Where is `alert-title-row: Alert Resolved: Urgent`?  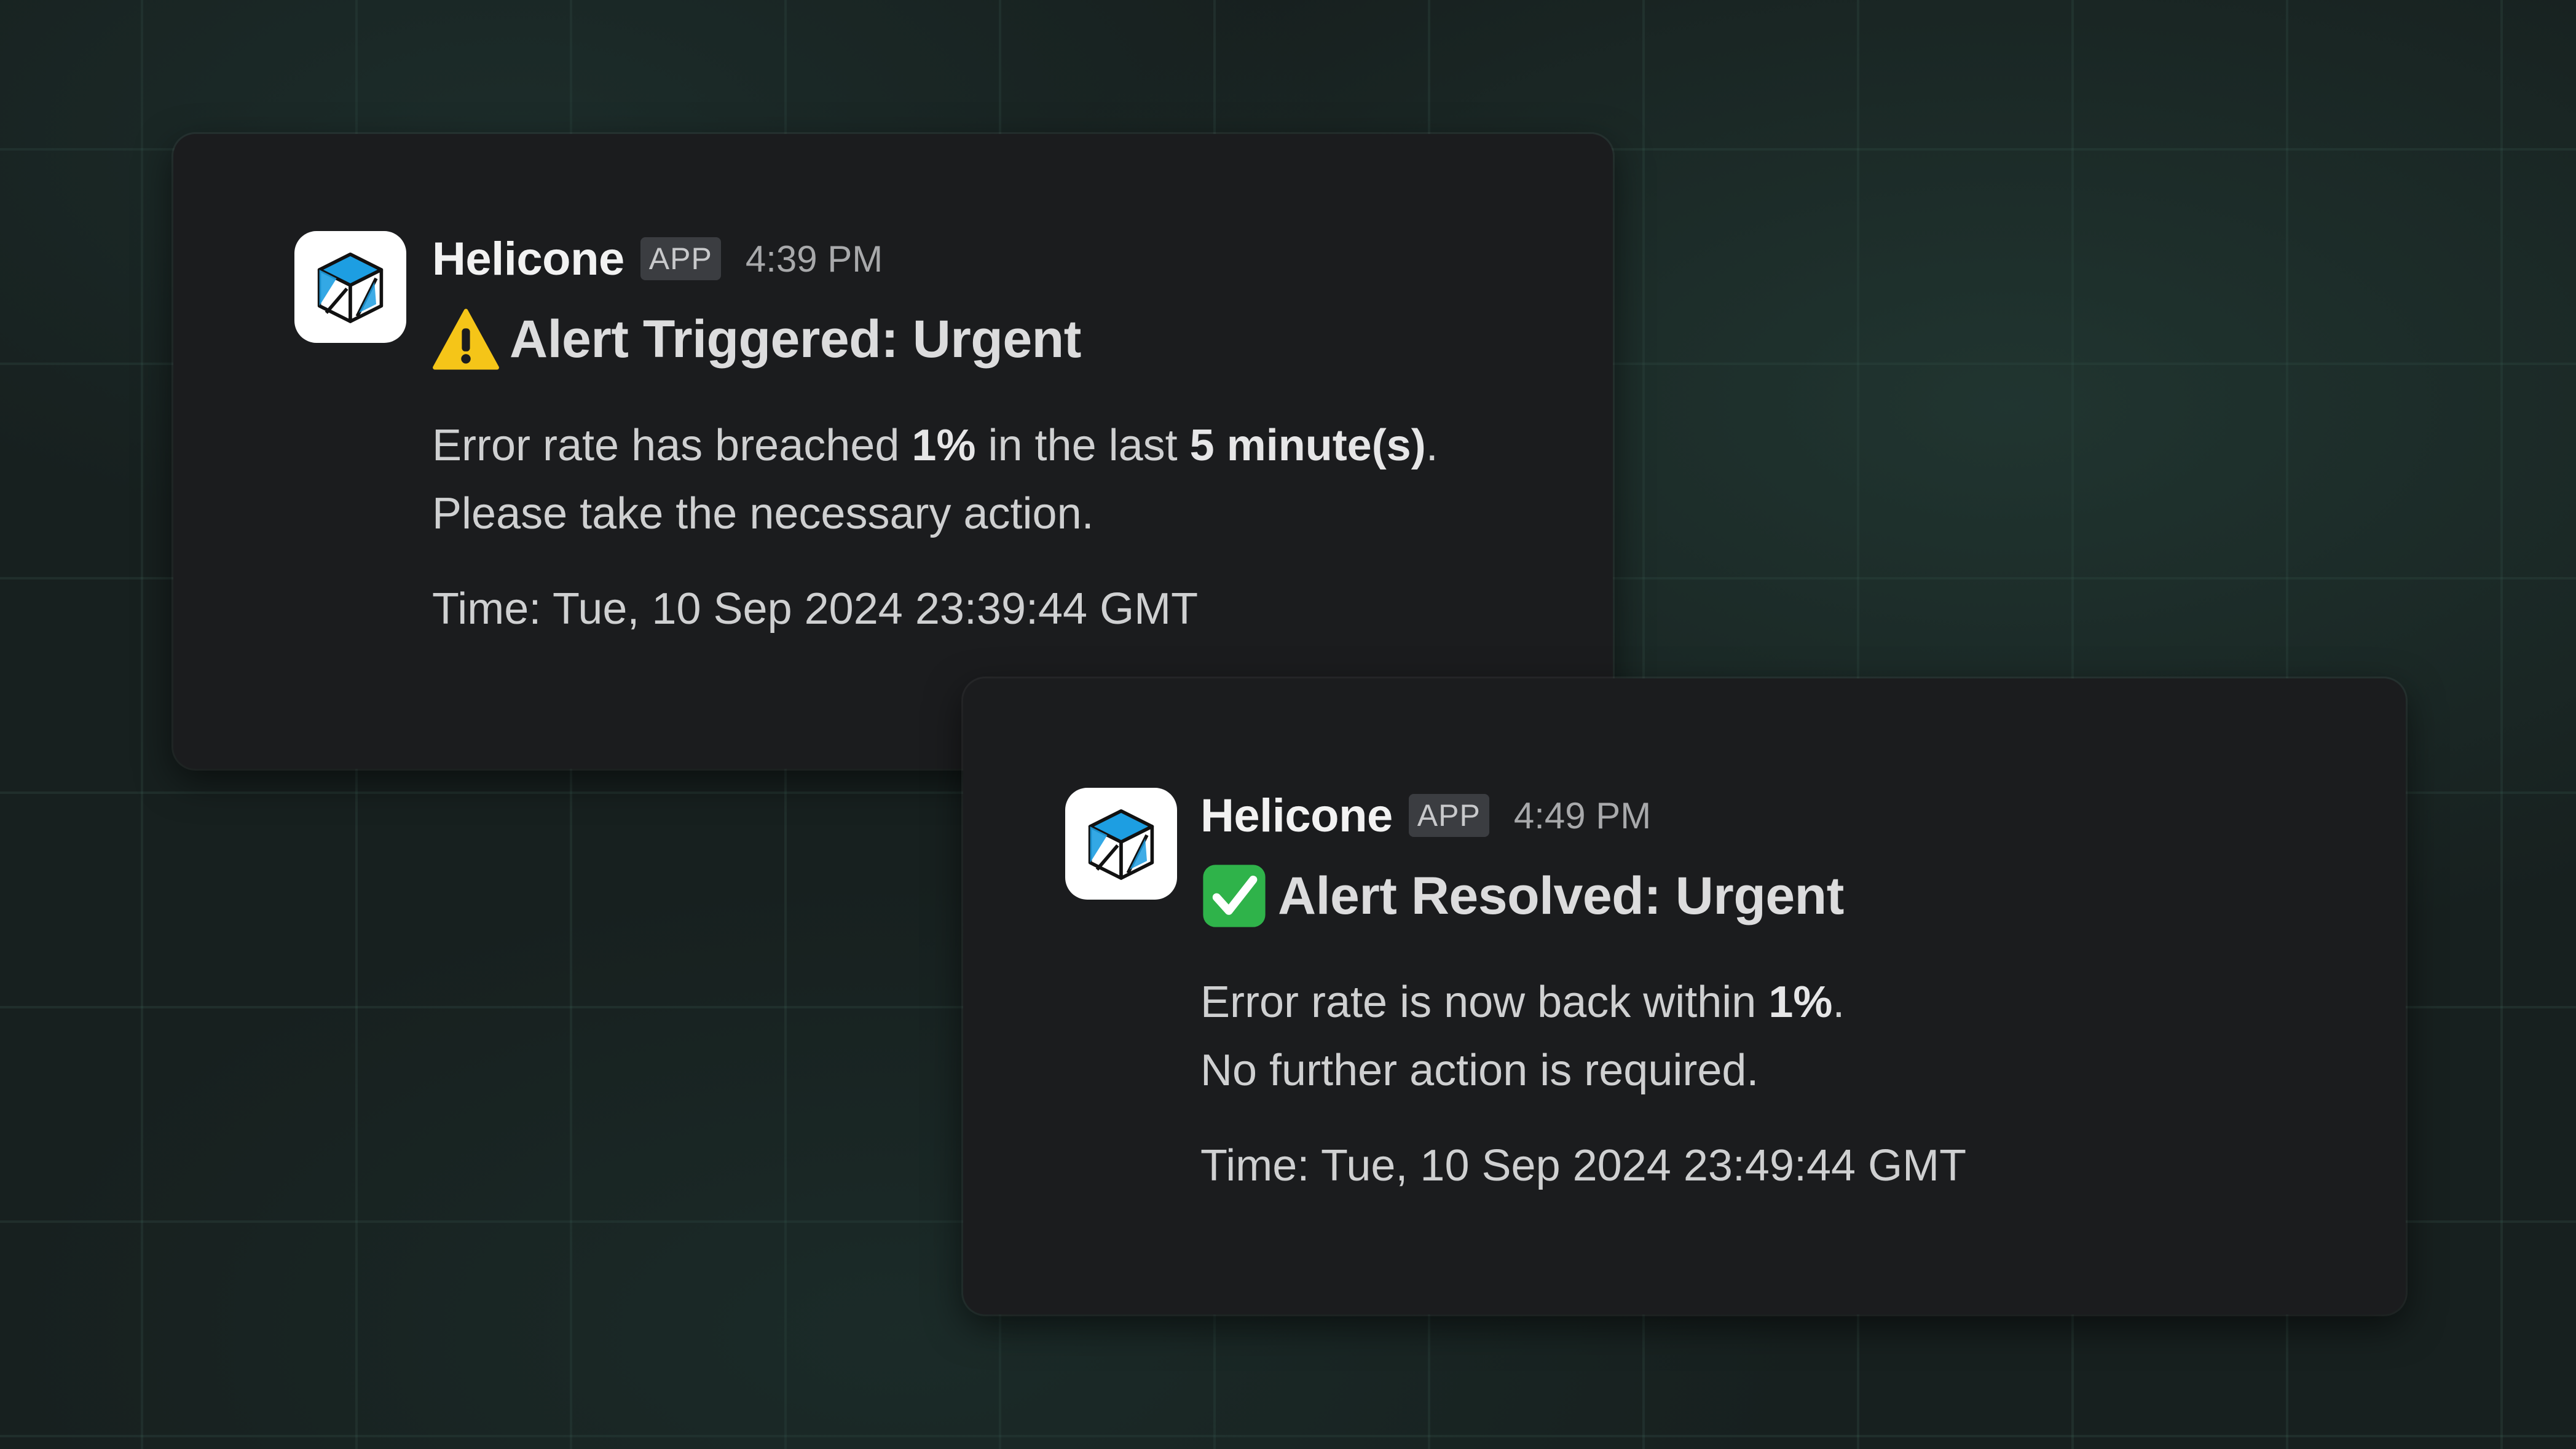 alert-title-row: Alert Resolved: Urgent is located at coordinates (1778, 896).